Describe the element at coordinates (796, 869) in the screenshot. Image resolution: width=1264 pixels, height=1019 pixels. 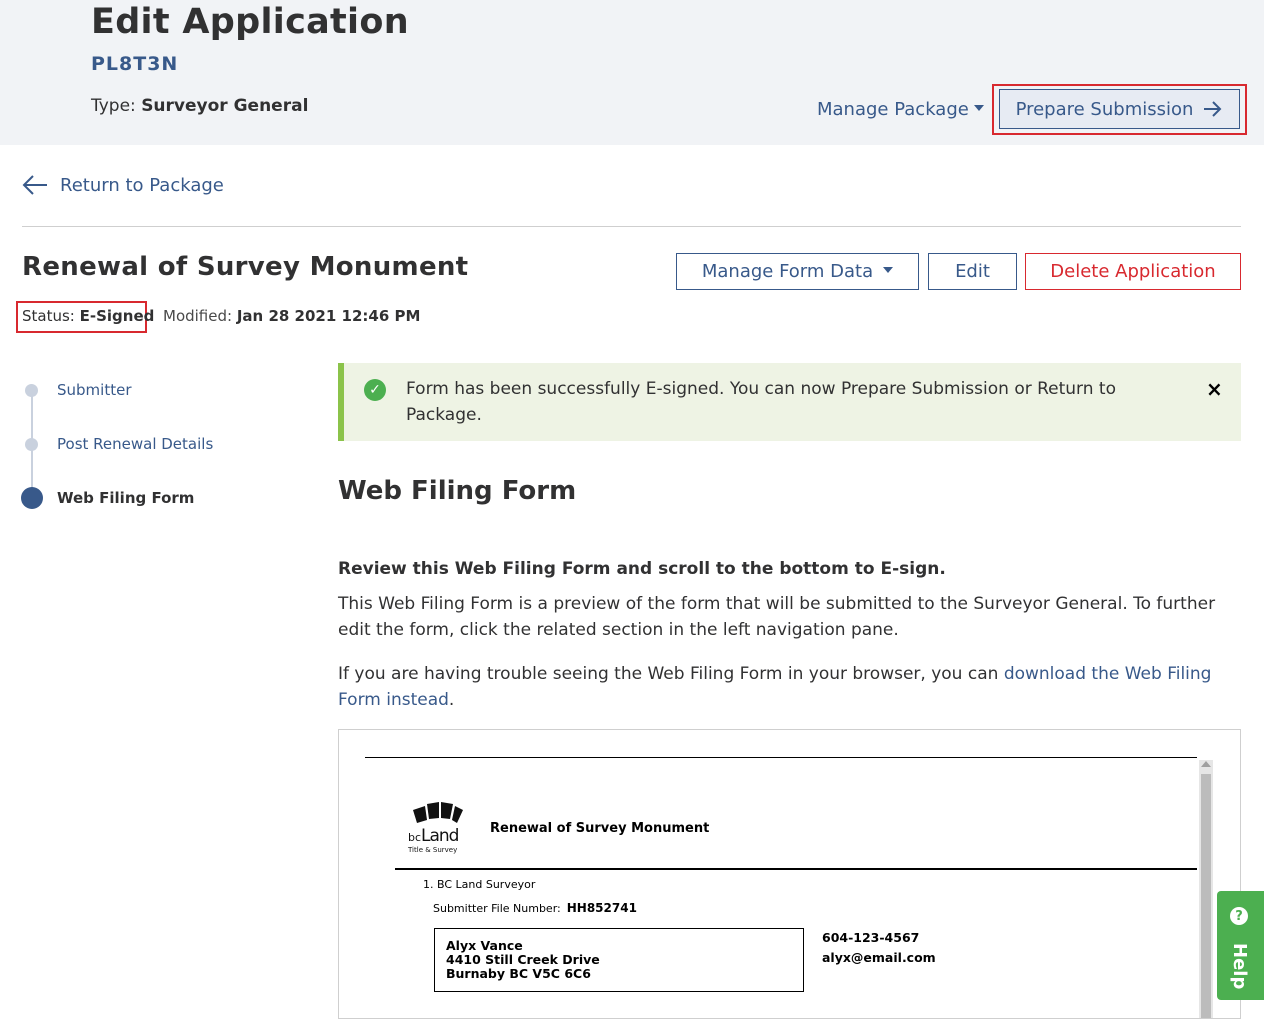
I see `preview-rule` at that location.